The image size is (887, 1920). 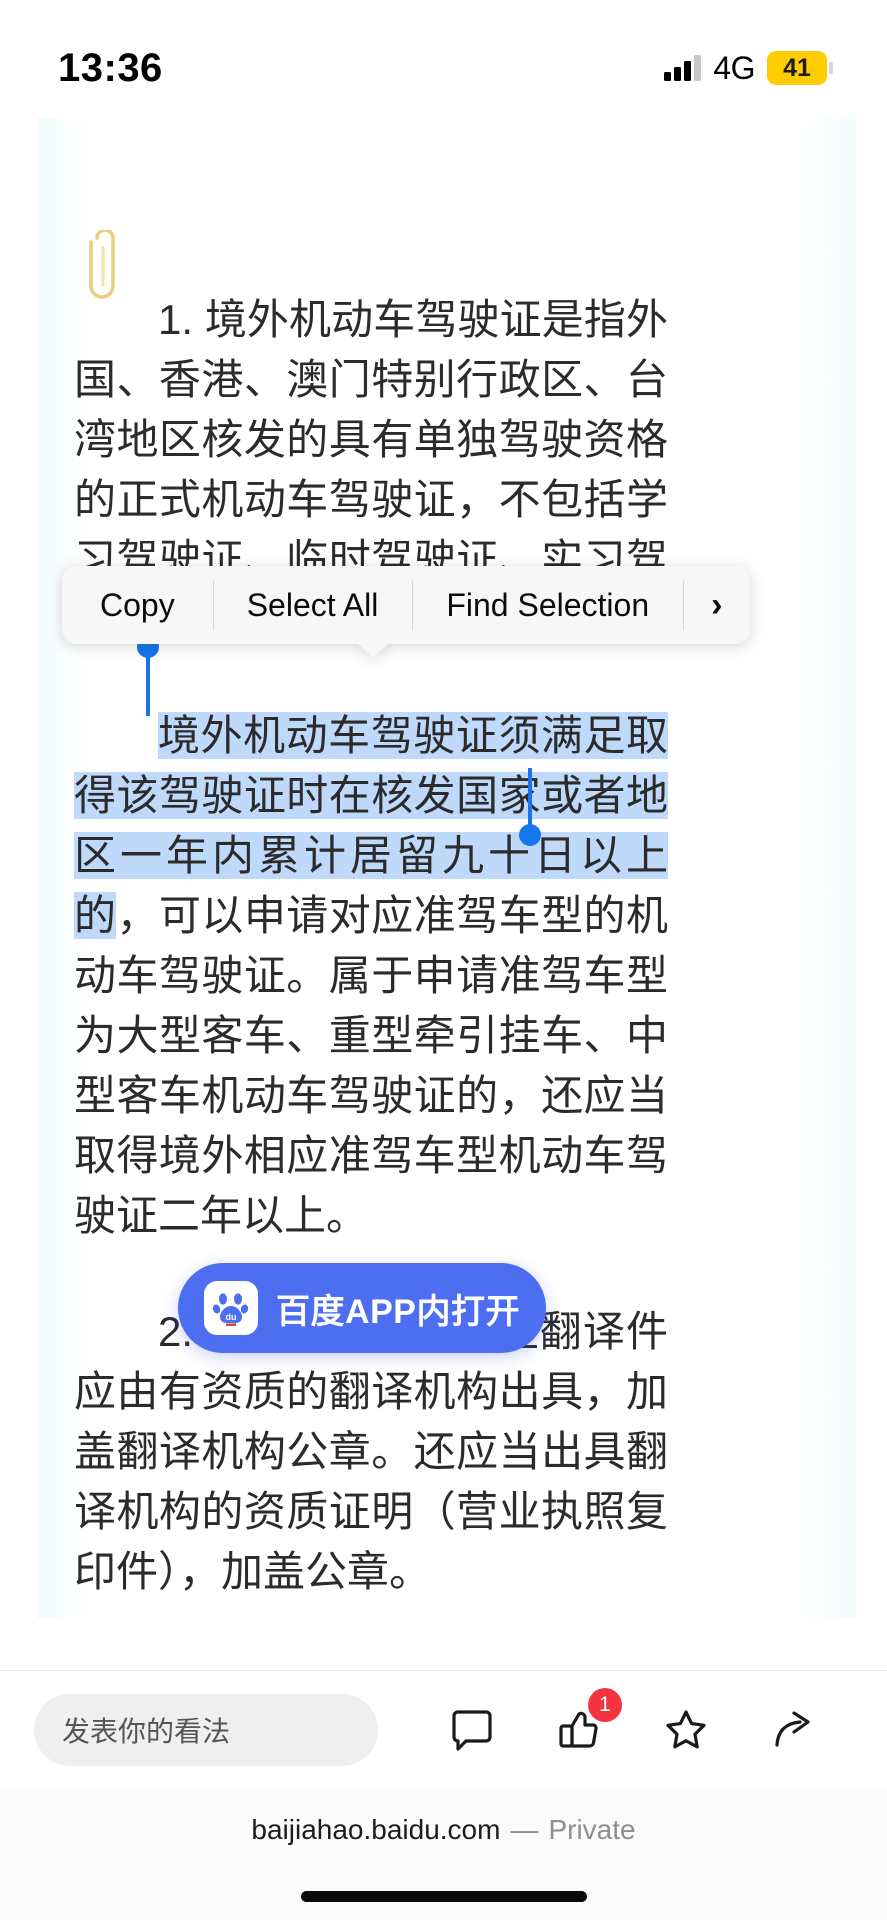 What do you see at coordinates (683, 68) in the screenshot?
I see `cellular-signal-icon` at bounding box center [683, 68].